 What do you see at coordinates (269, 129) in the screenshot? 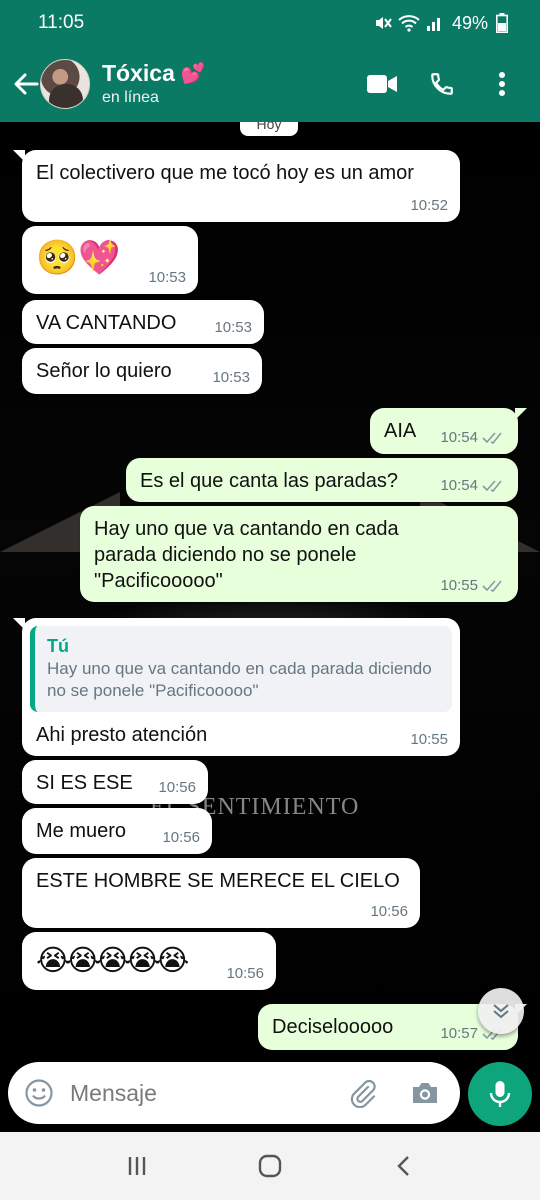
I see `date-chip: Hoy` at bounding box center [269, 129].